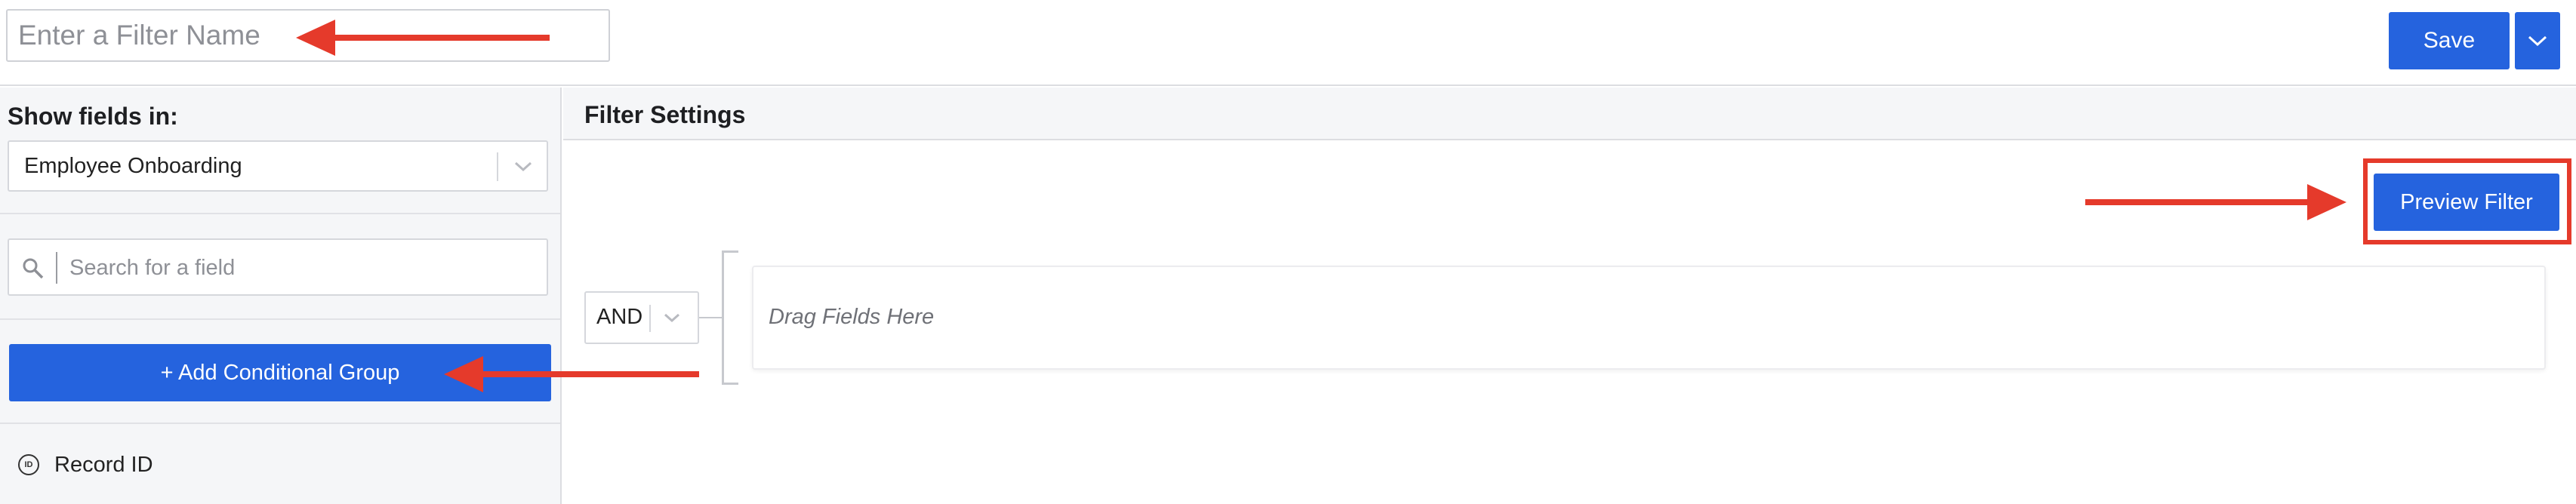 The height and width of the screenshot is (504, 2576). What do you see at coordinates (852, 317) in the screenshot?
I see `drop-zone-label: Drag Fields Here` at bounding box center [852, 317].